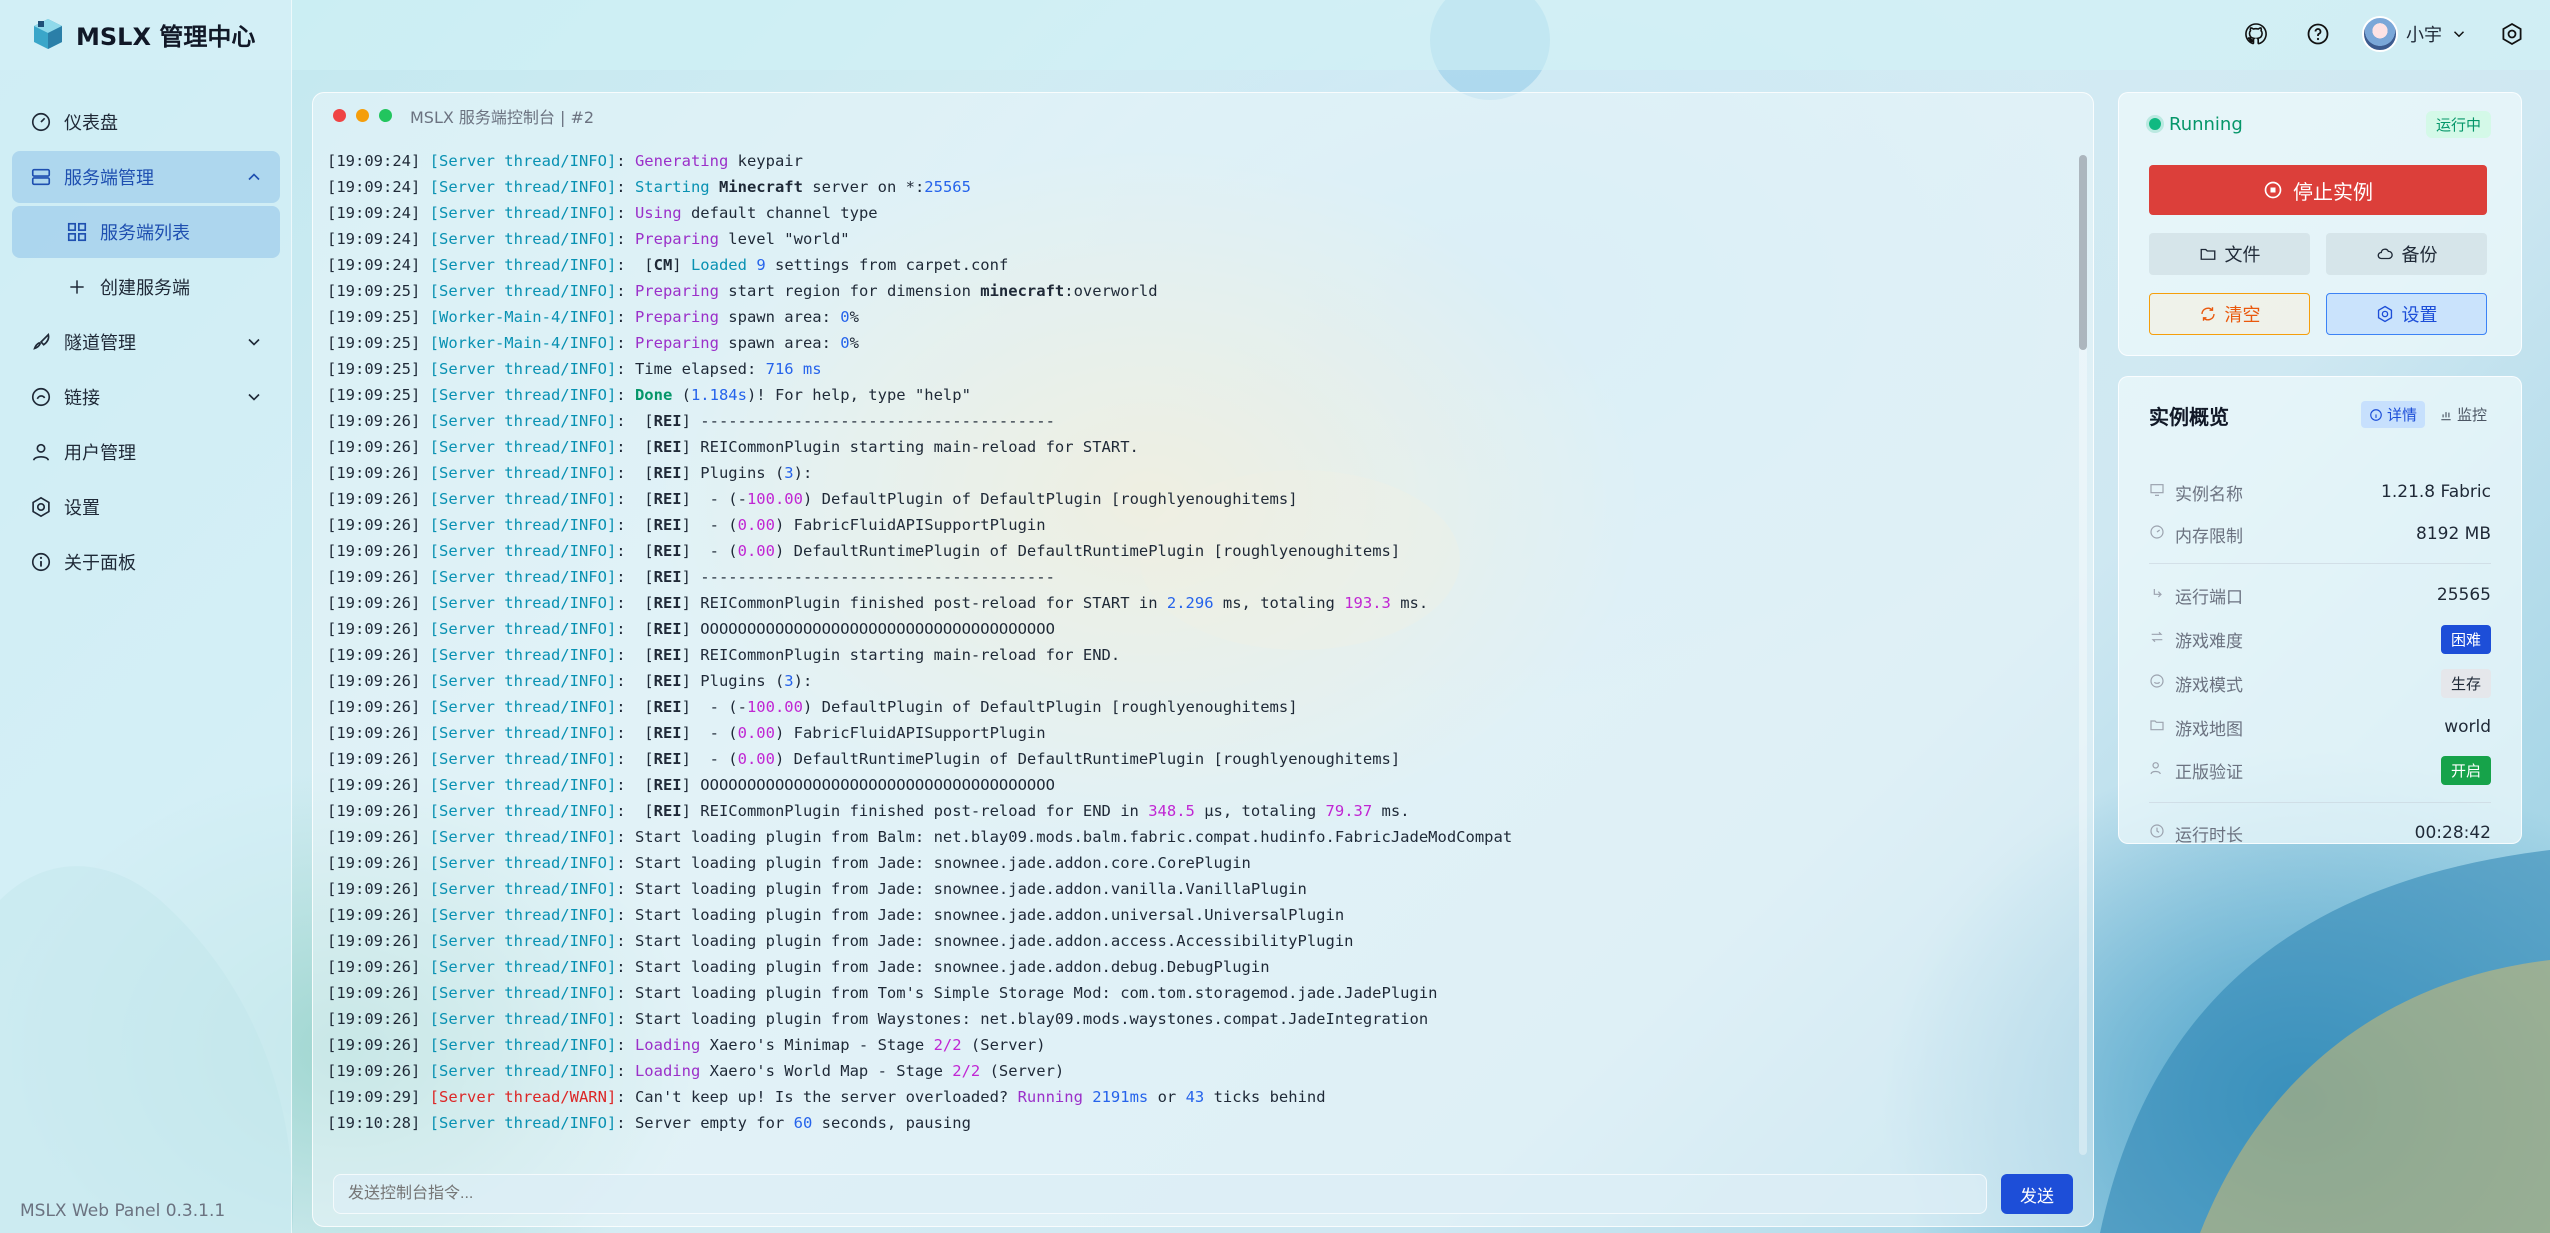 This screenshot has height=1233, width=2550. Describe the element at coordinates (41, 122) in the screenshot. I see `dashboard-icon` at that location.